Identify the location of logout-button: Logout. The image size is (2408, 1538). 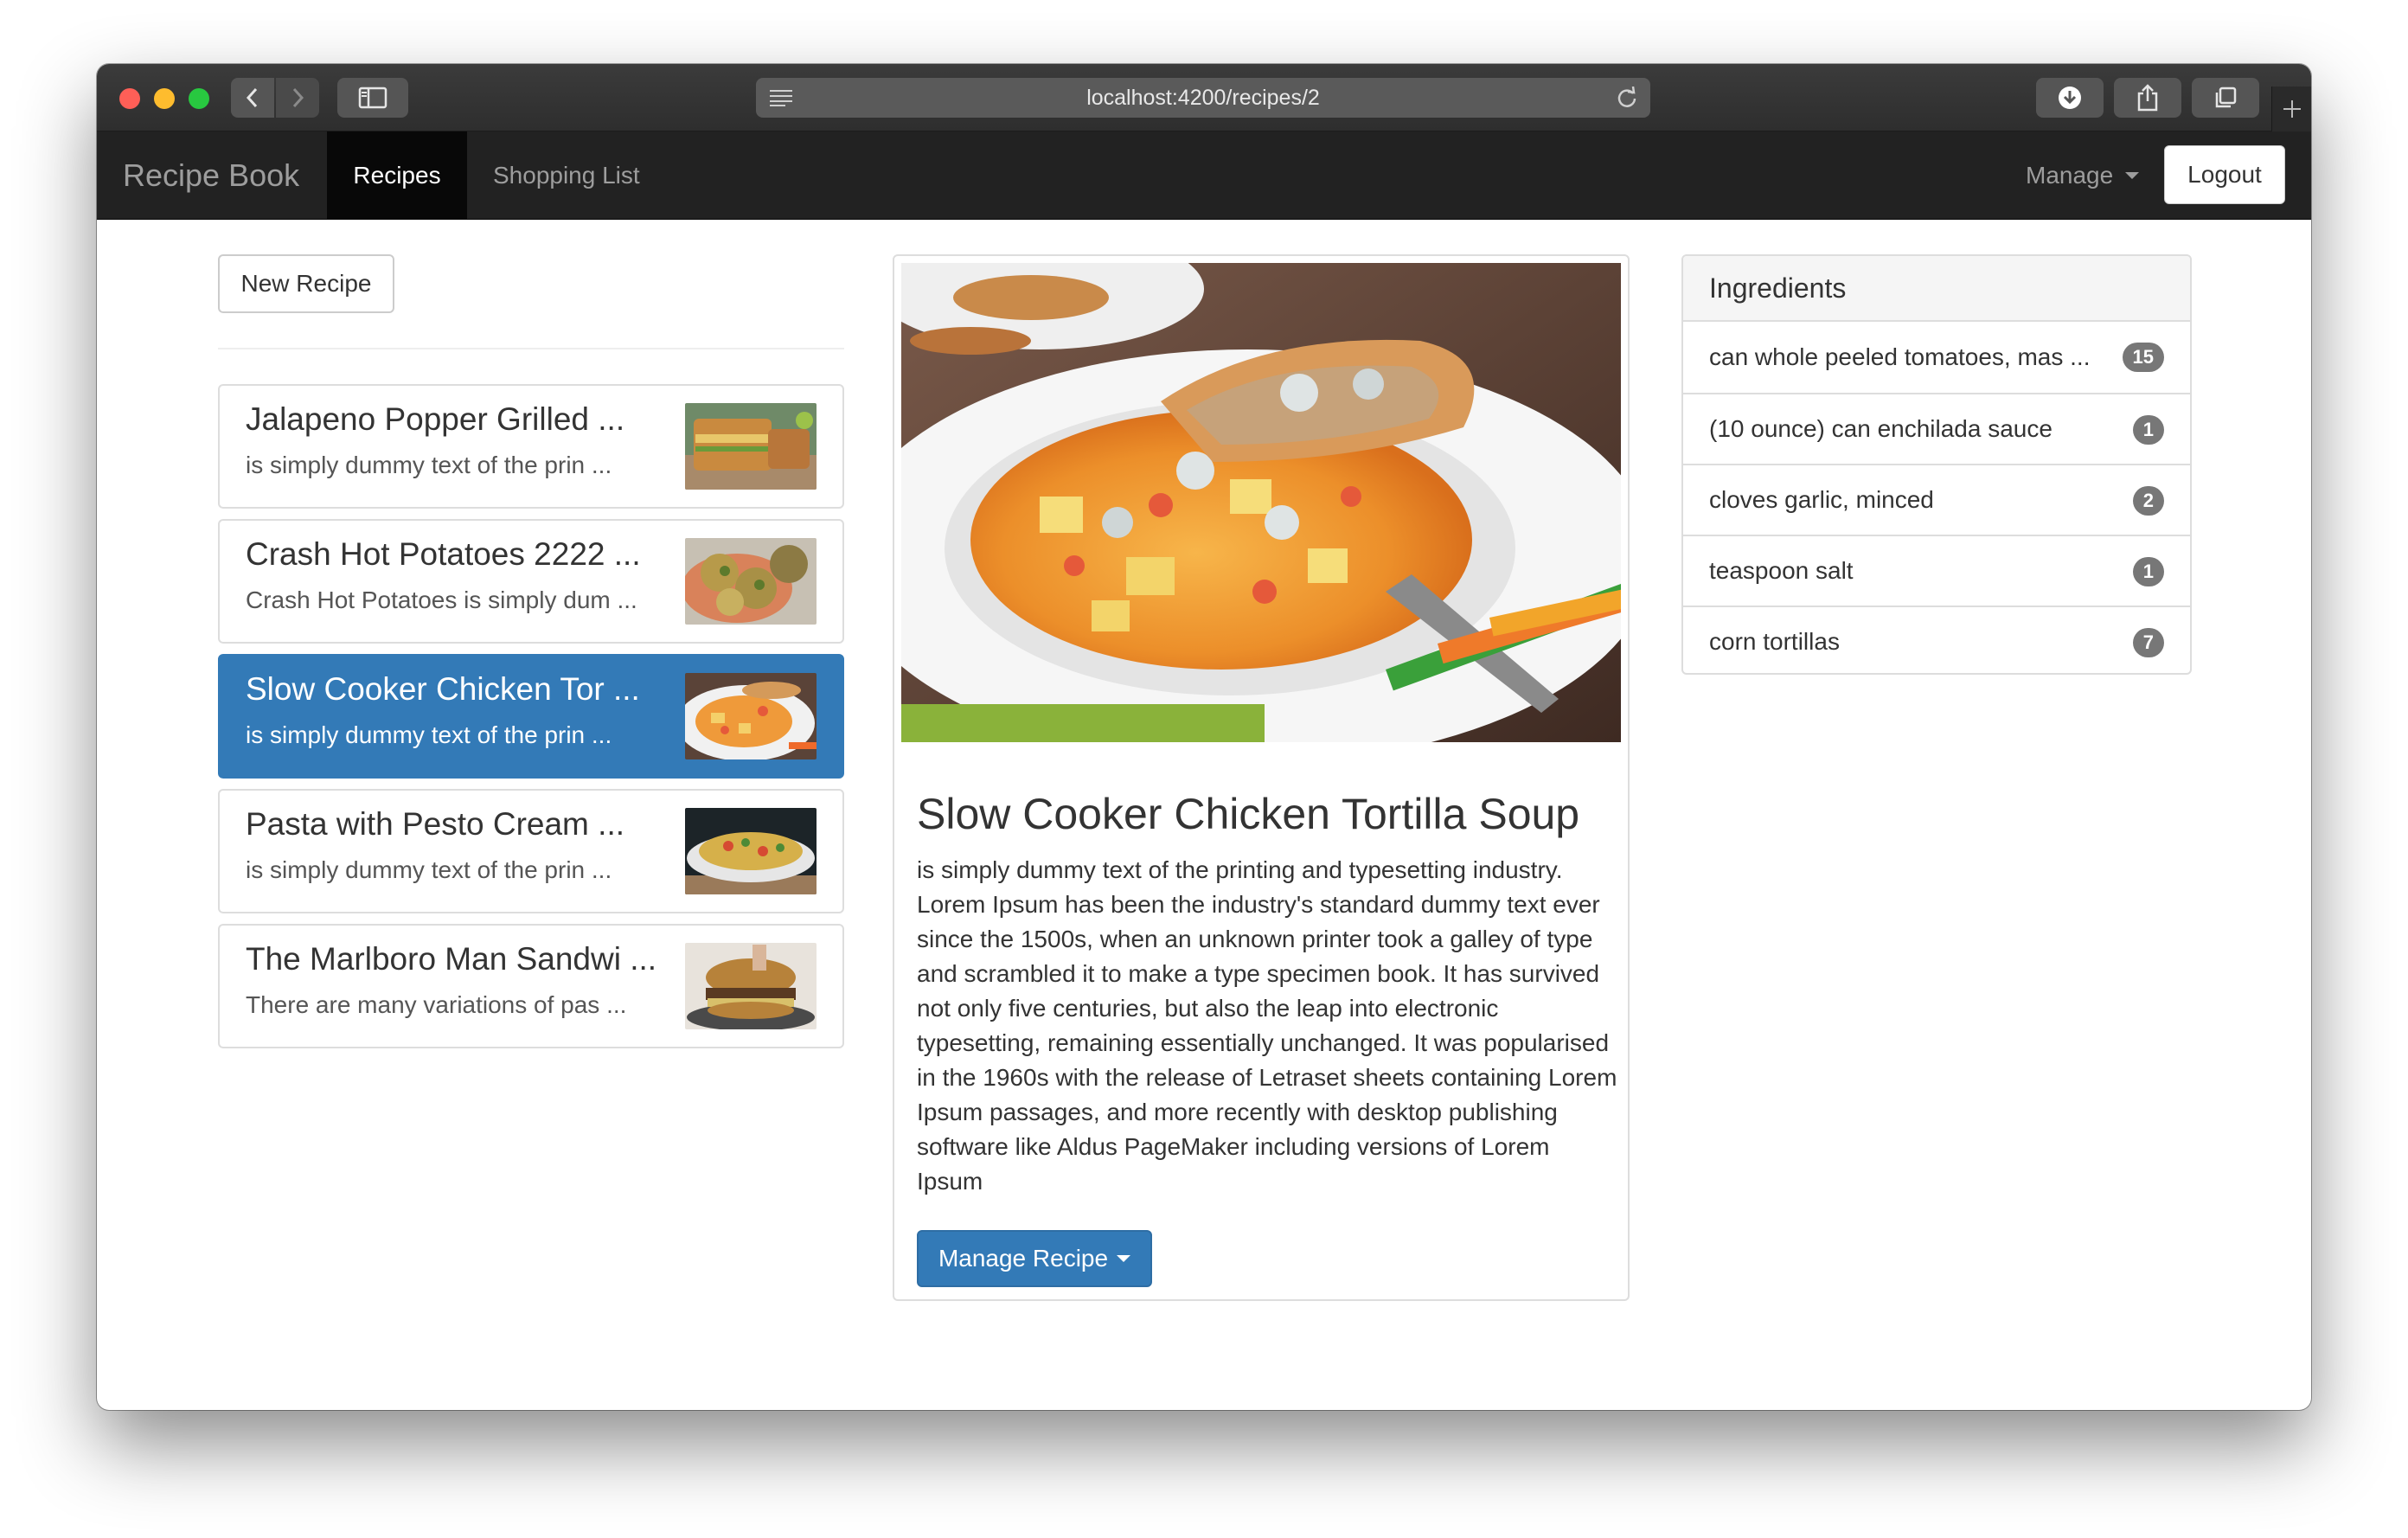
(2224, 174).